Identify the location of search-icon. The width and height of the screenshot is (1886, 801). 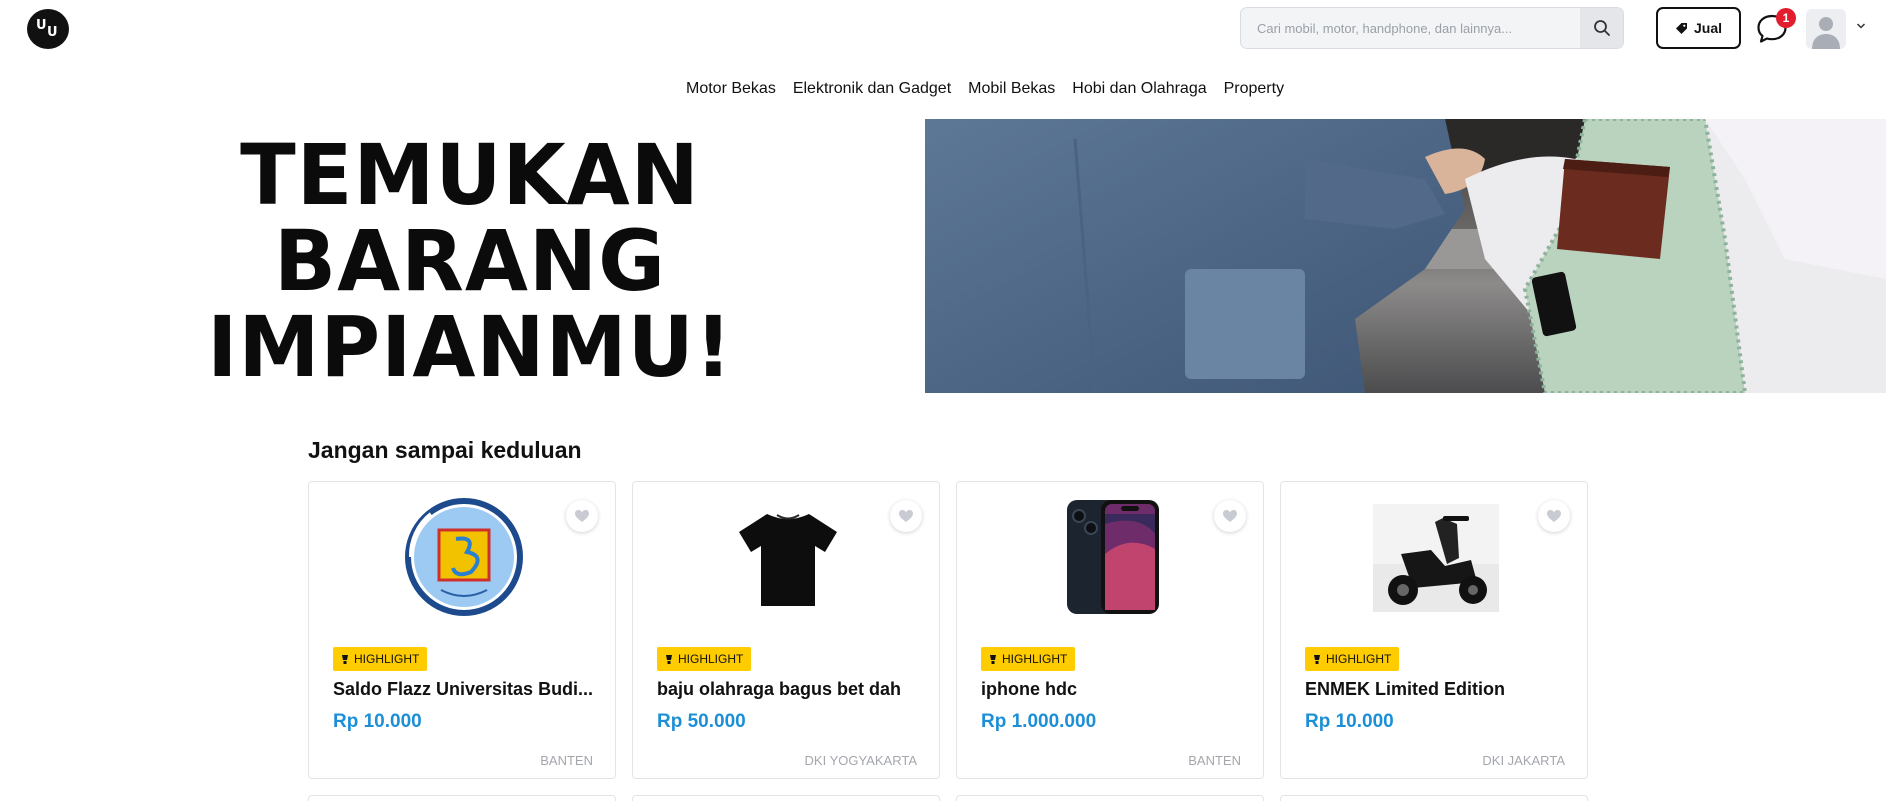
(1601, 28).